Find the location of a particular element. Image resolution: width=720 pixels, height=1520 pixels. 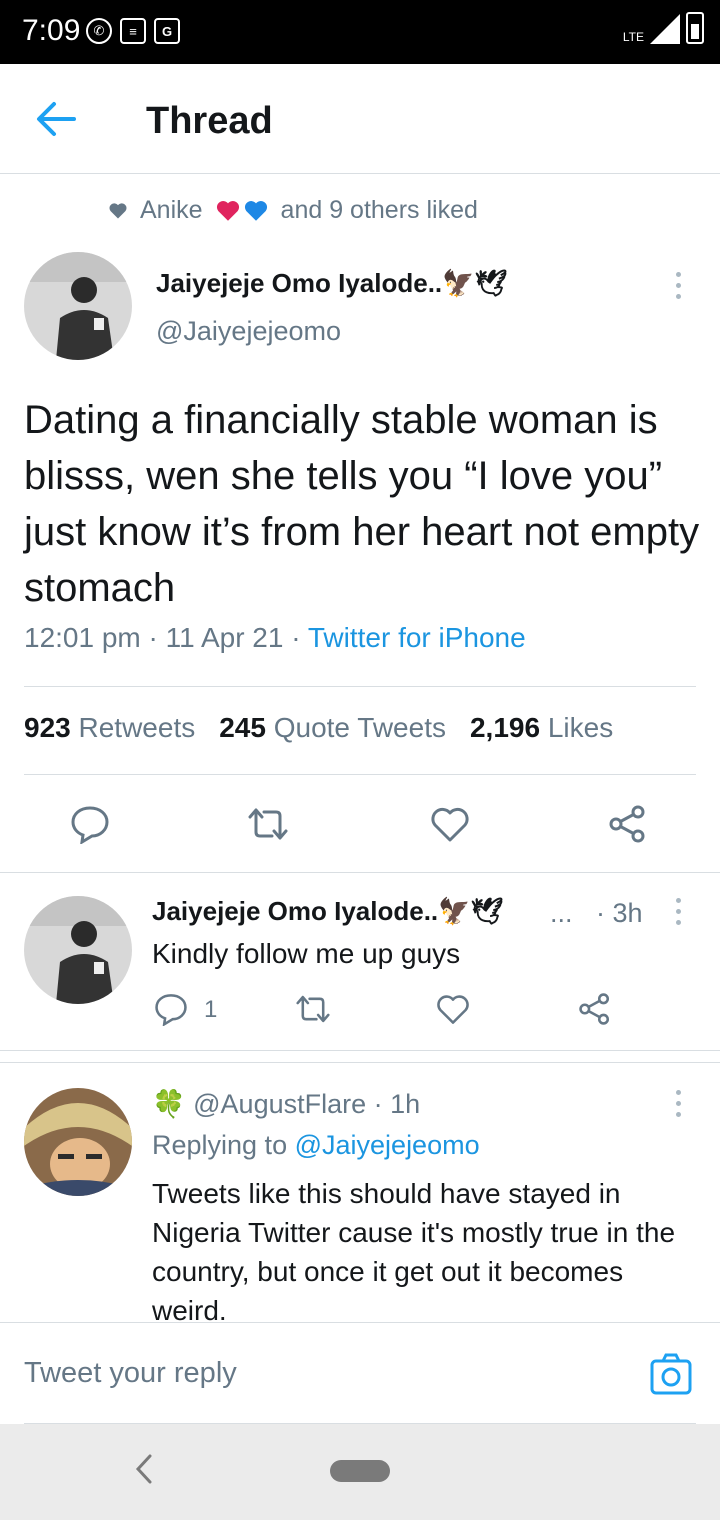

status-indicators: LTE is located at coordinates (663, 28).